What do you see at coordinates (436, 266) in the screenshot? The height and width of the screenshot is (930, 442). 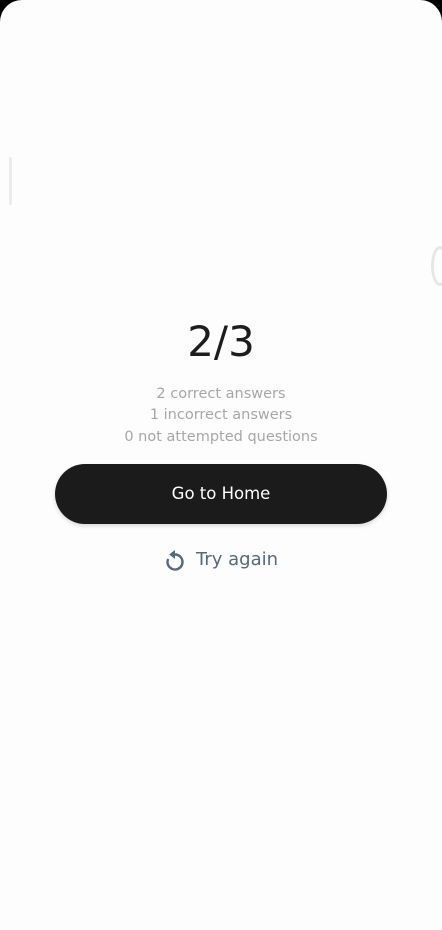 I see `right-edge-handle` at bounding box center [436, 266].